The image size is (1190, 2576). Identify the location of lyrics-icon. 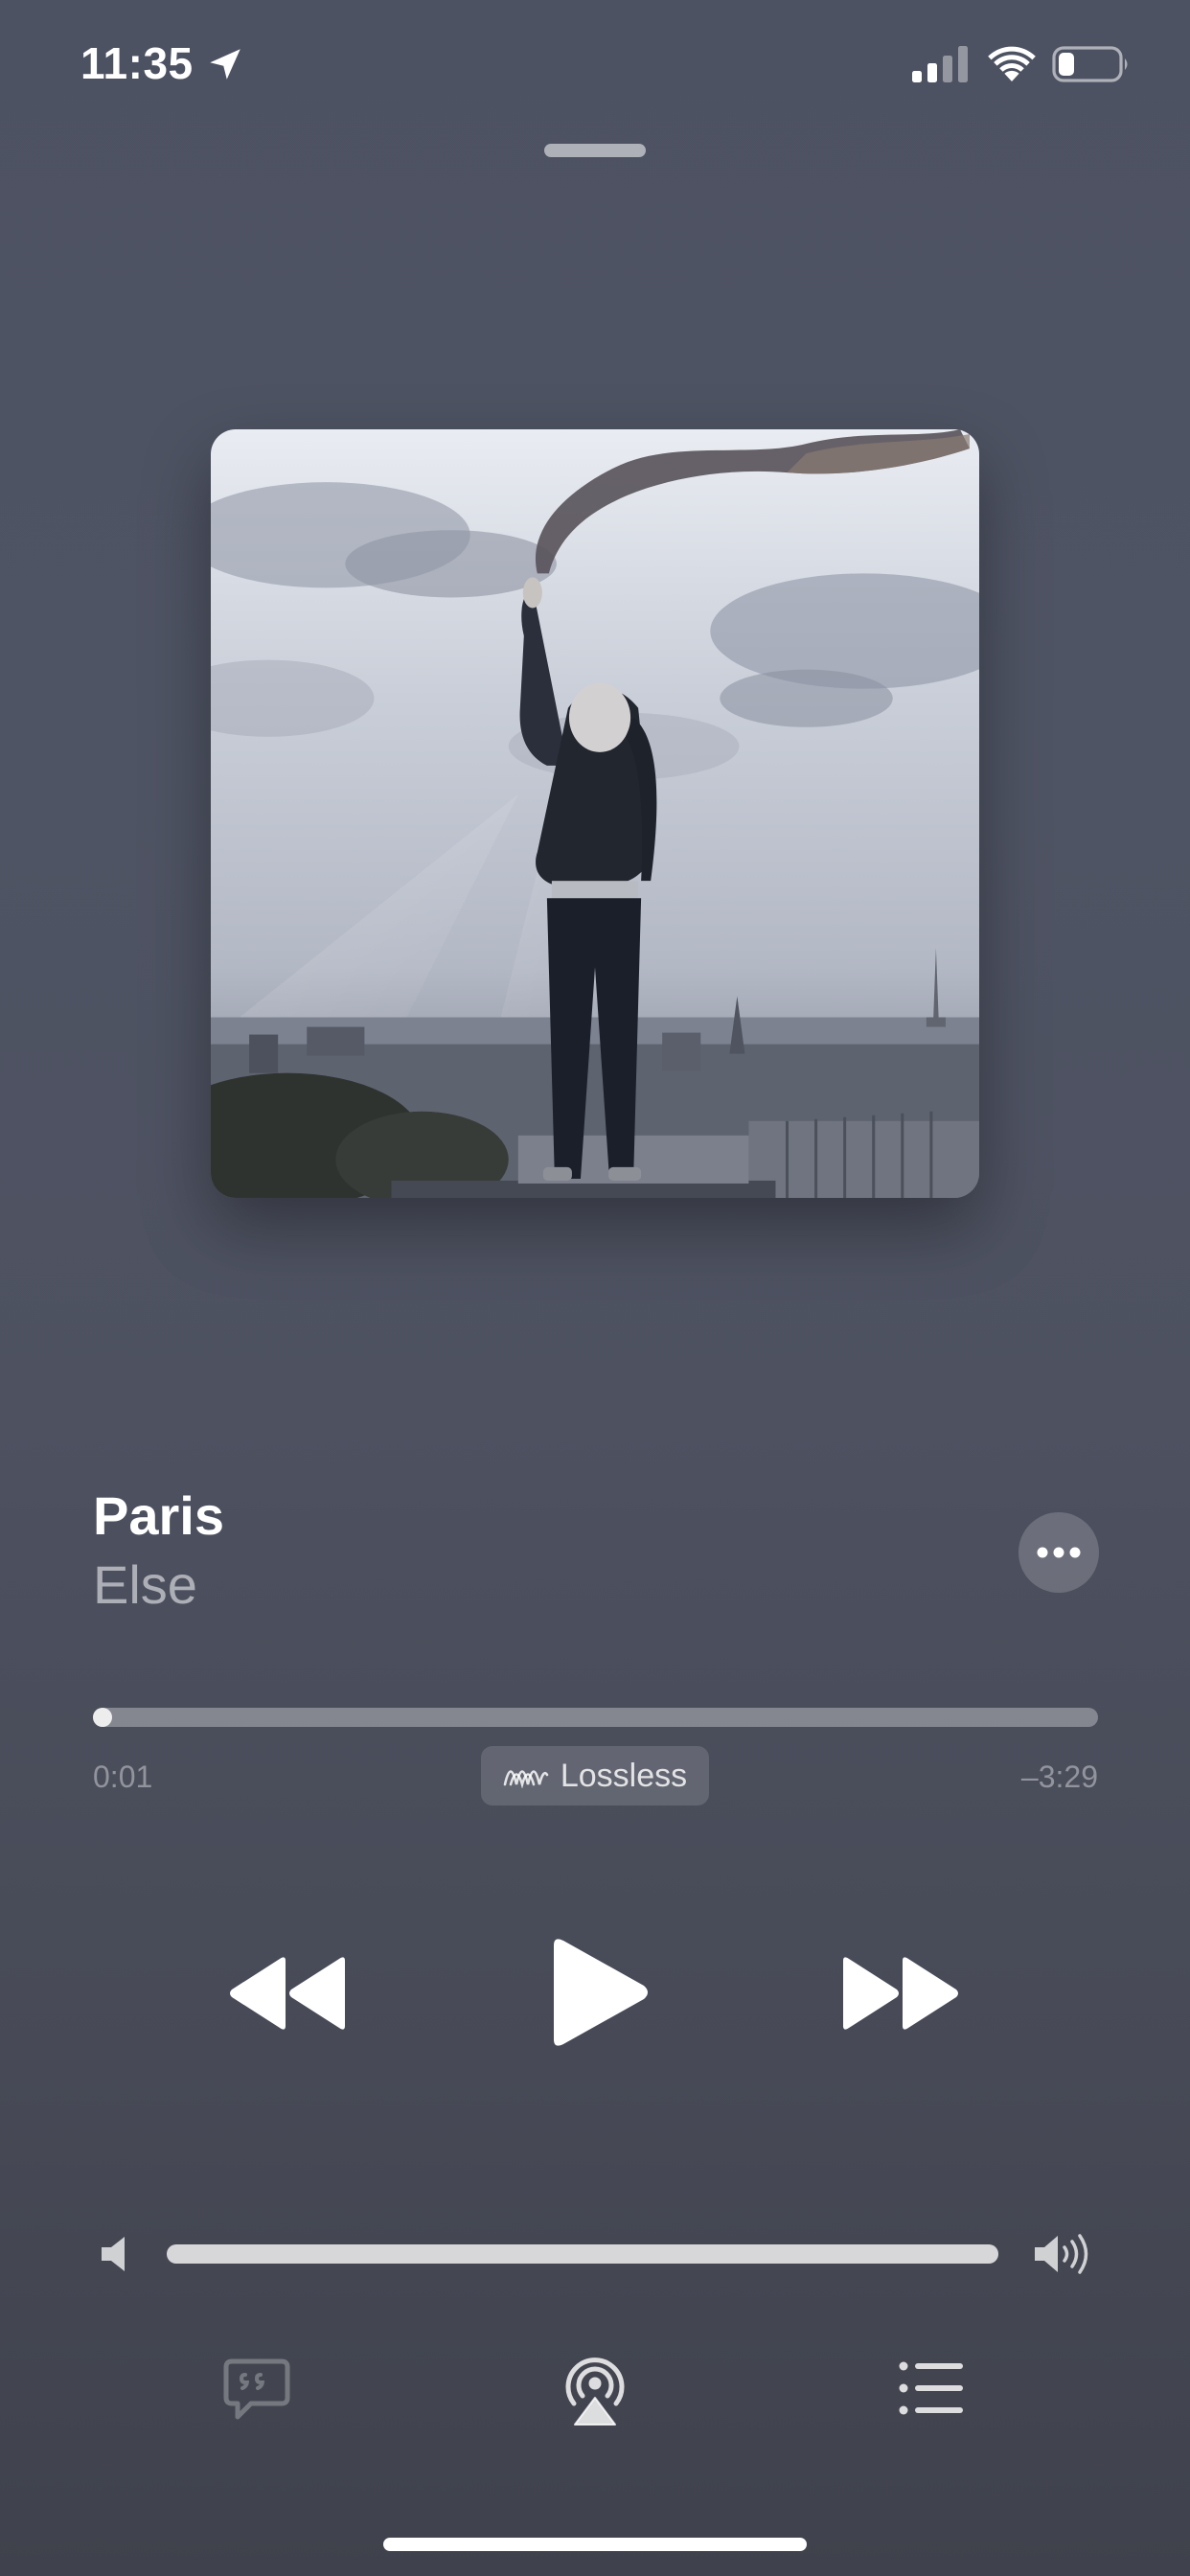
(256, 2389).